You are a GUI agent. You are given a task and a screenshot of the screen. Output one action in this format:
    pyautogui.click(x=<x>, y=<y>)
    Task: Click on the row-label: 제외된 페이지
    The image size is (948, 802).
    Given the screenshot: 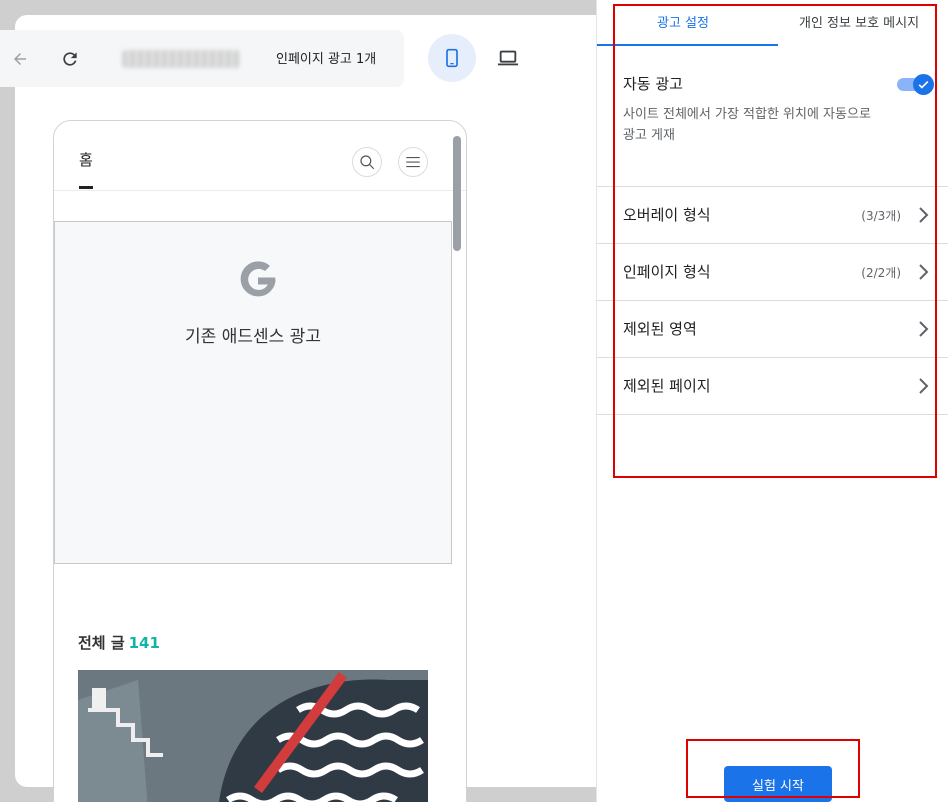 What is the action you would take?
    pyautogui.click(x=667, y=386)
    